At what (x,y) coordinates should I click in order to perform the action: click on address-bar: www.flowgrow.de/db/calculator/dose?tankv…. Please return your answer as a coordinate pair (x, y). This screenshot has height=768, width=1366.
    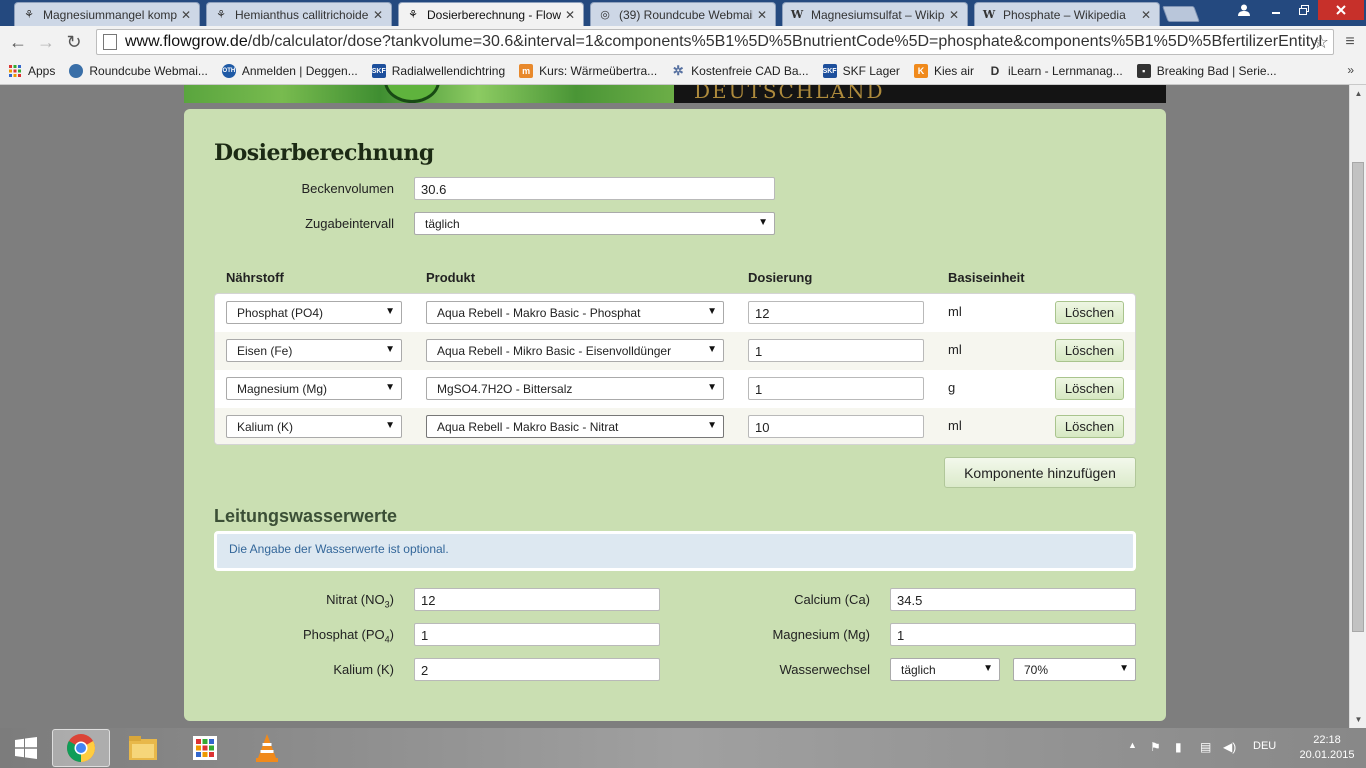
    Looking at the image, I should click on (715, 42).